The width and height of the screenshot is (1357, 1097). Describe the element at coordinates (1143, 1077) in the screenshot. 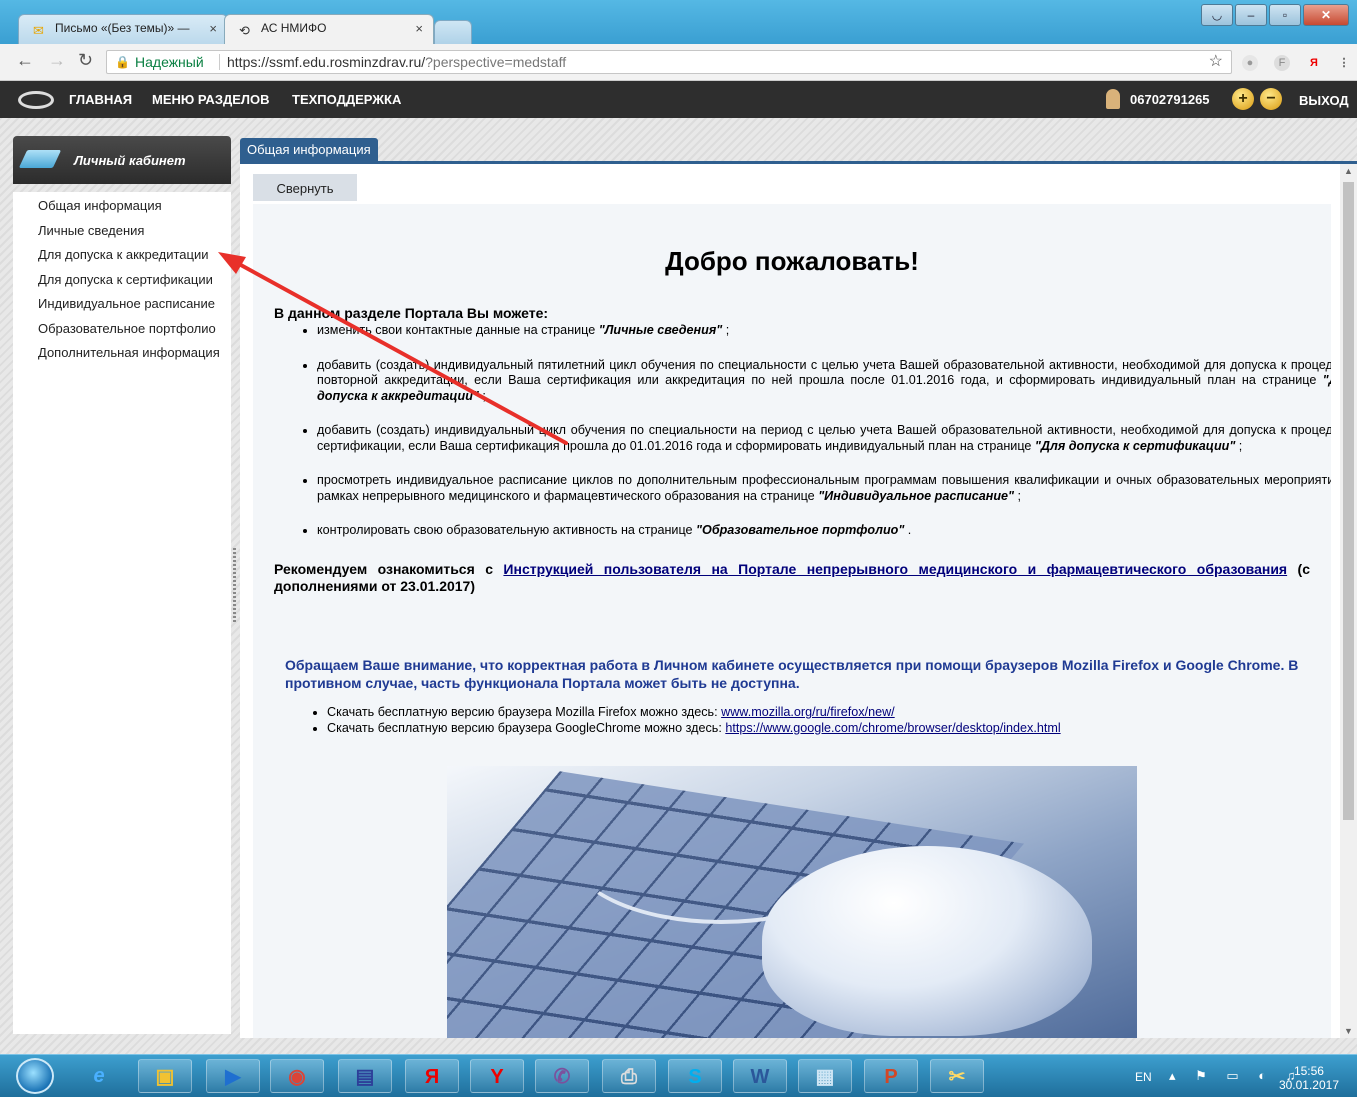

I see `language-indicator: EN` at that location.